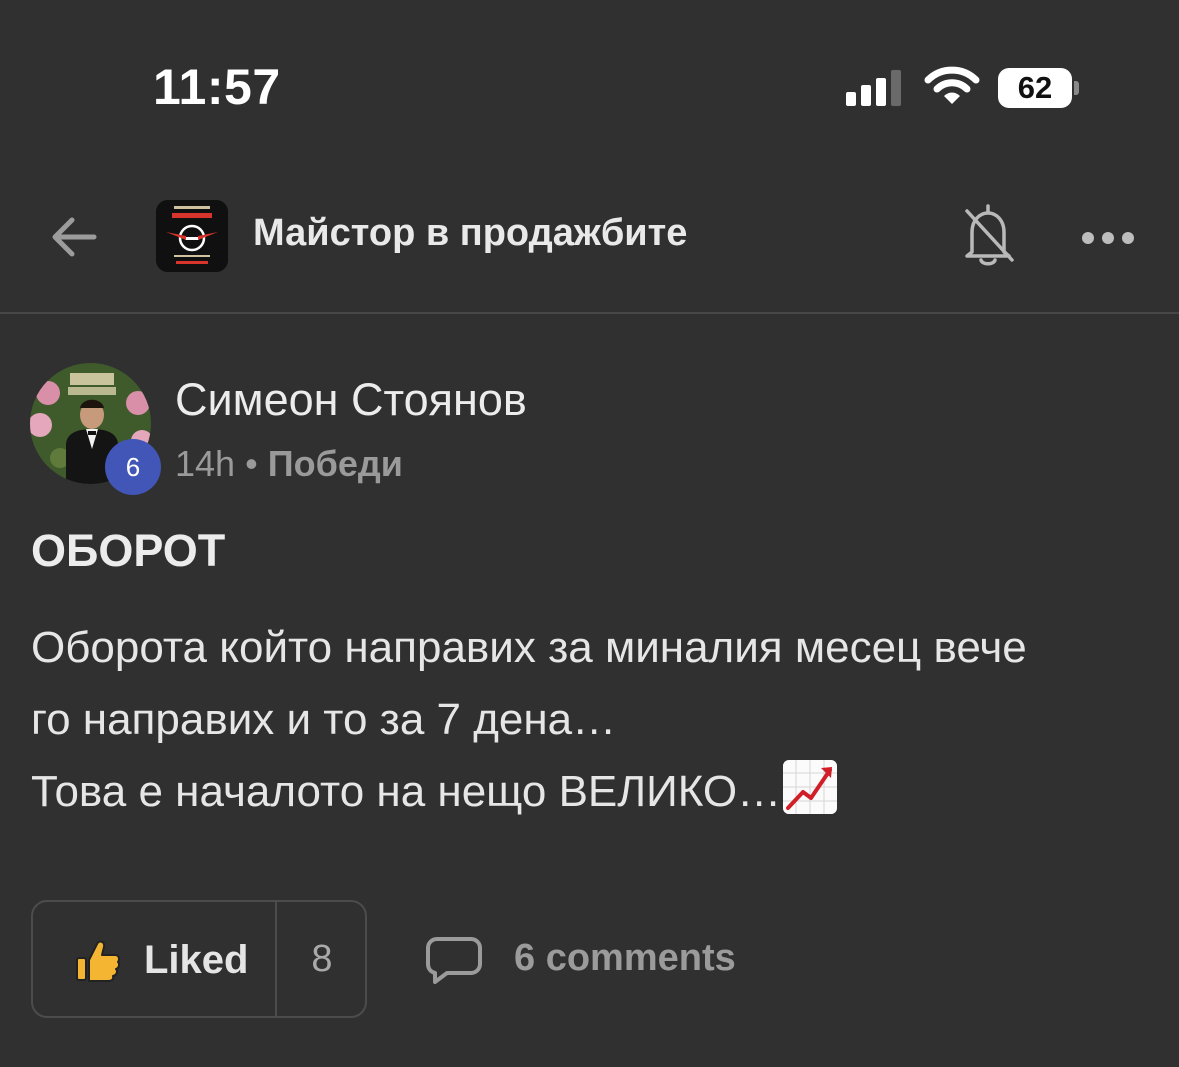 Image resolution: width=1179 pixels, height=1067 pixels. What do you see at coordinates (589, 313) in the screenshot?
I see `header-divider` at bounding box center [589, 313].